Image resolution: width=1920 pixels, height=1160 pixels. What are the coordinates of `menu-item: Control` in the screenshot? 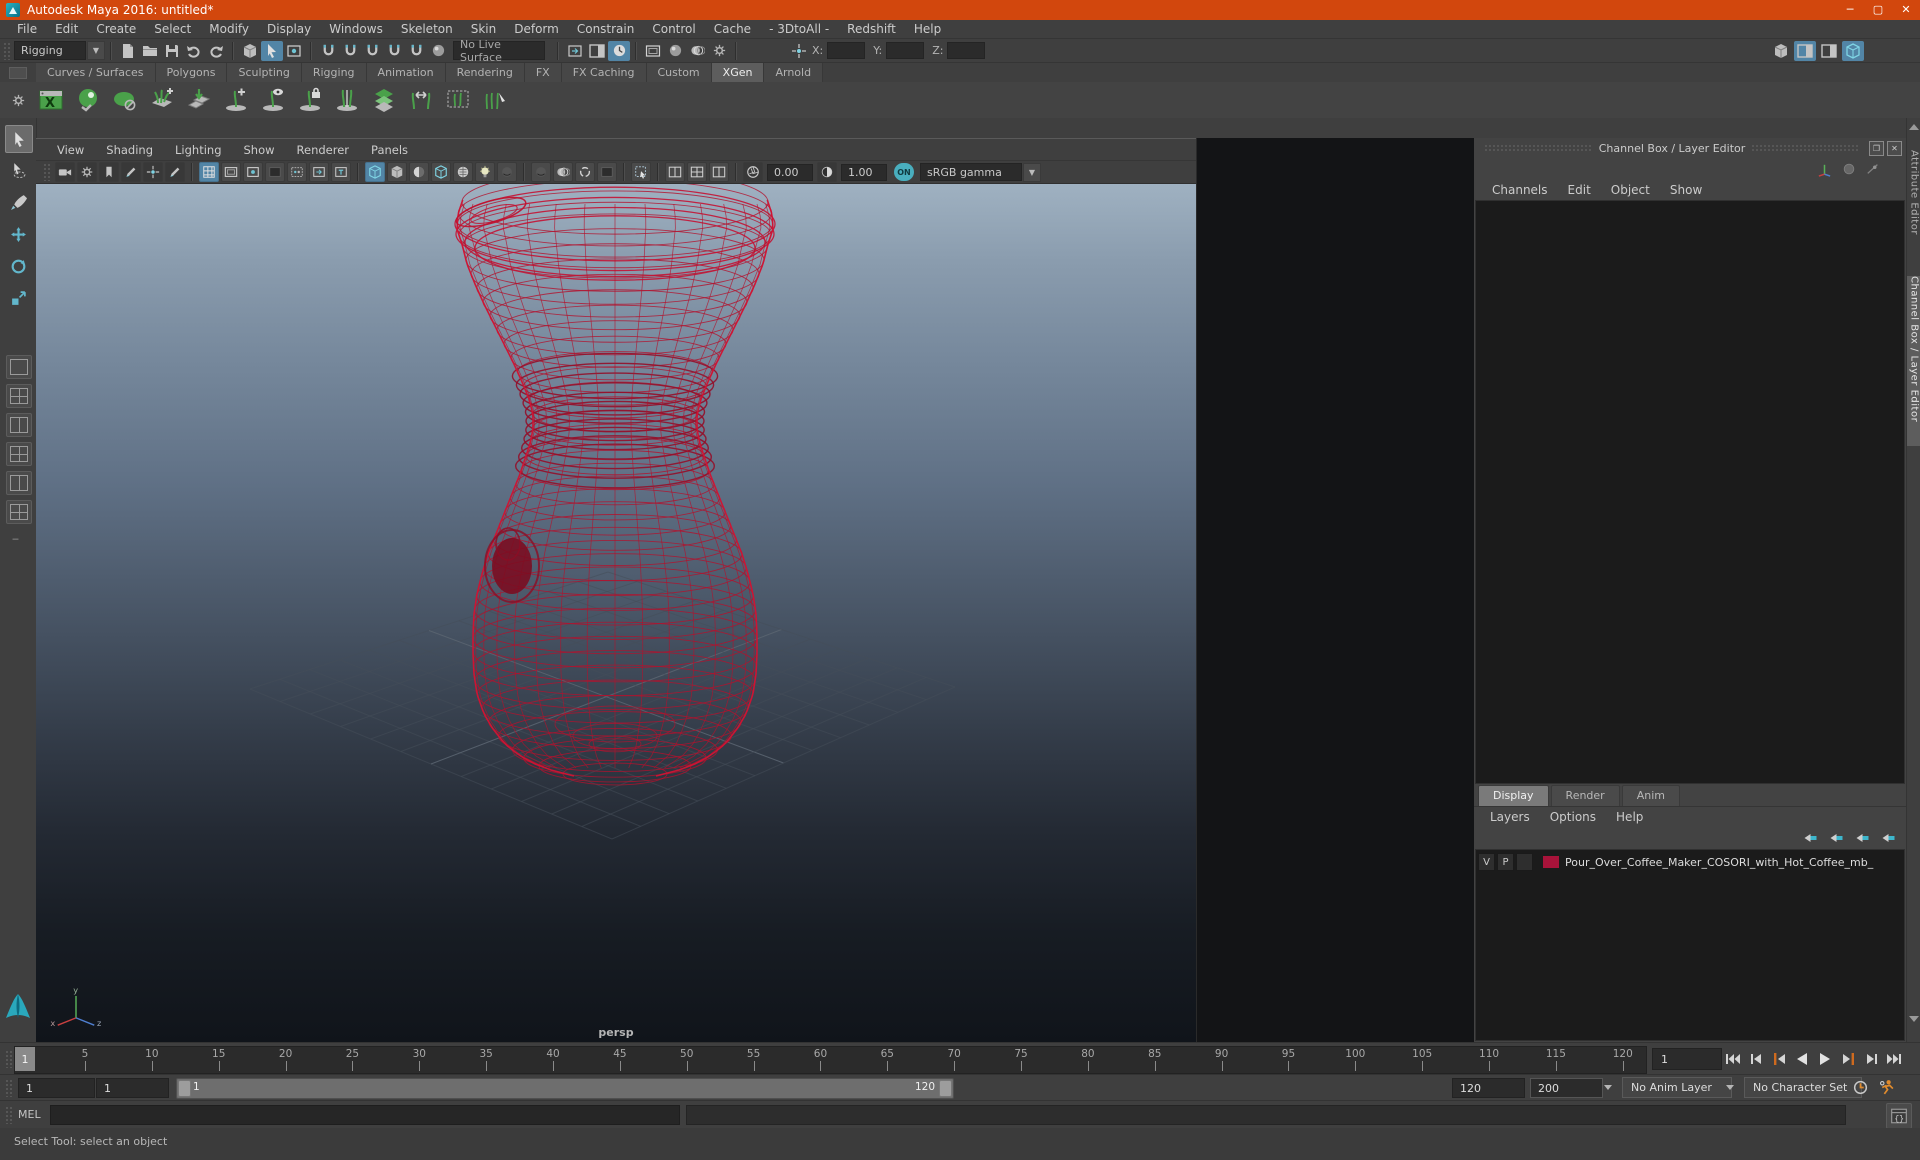 It's located at (673, 29).